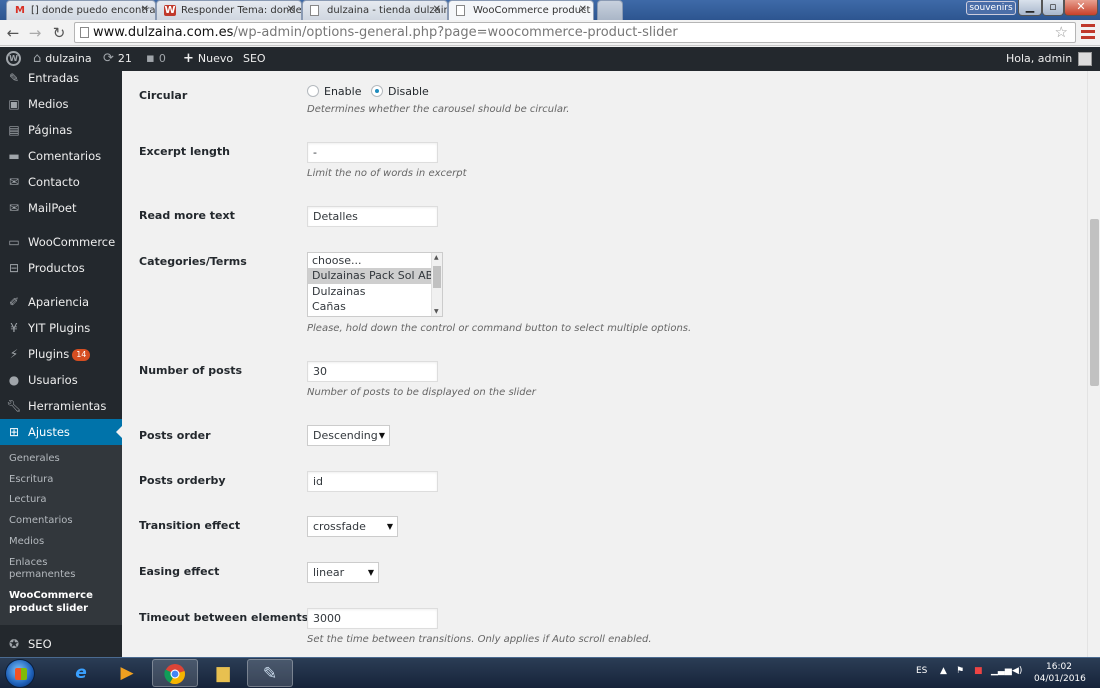 Image resolution: width=1100 pixels, height=688 pixels. Describe the element at coordinates (61, 542) in the screenshot. I see `submenu-item-medios: Medios` at that location.